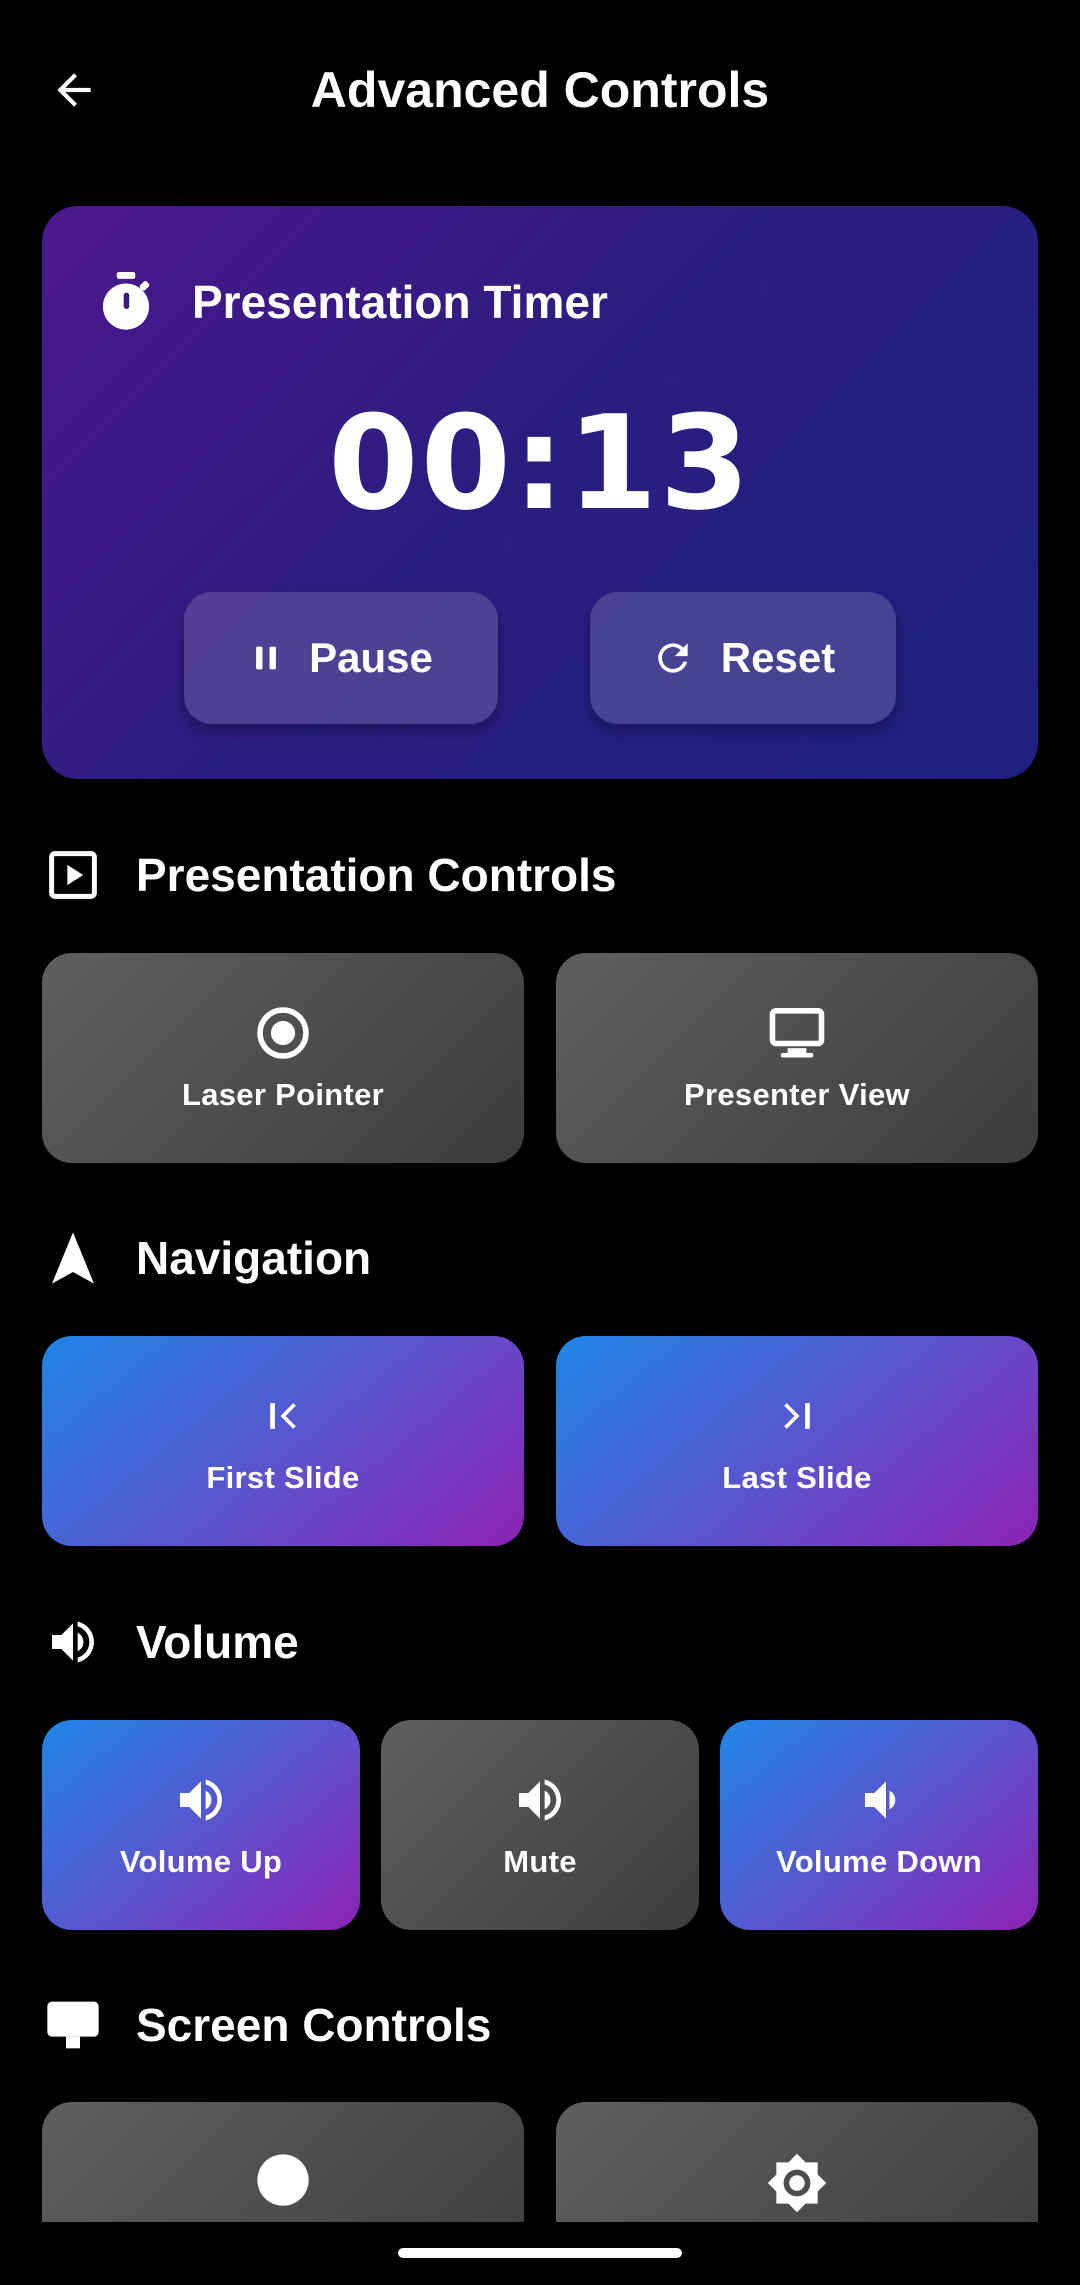 The width and height of the screenshot is (1080, 2285). What do you see at coordinates (797, 1094) in the screenshot?
I see `tile-label: Presenter View` at bounding box center [797, 1094].